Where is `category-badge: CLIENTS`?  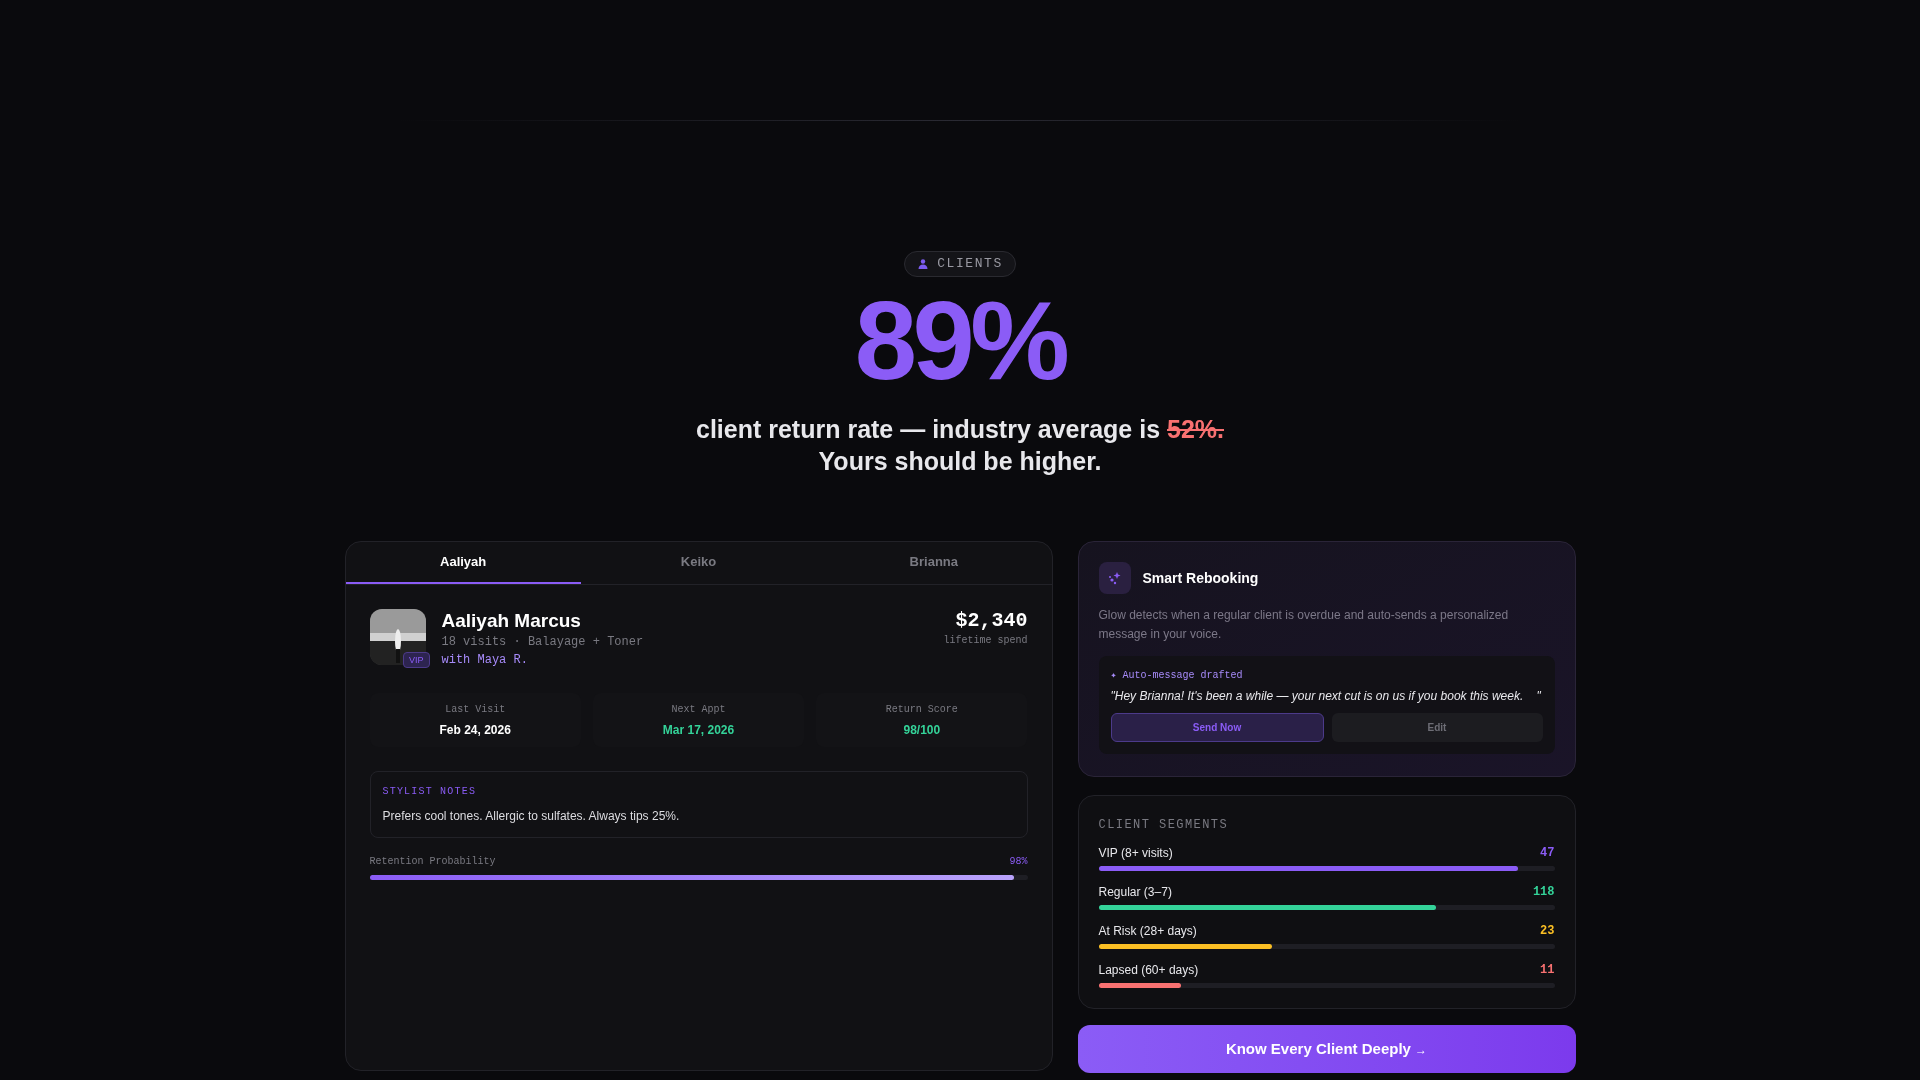 category-badge: CLIENTS is located at coordinates (960, 264).